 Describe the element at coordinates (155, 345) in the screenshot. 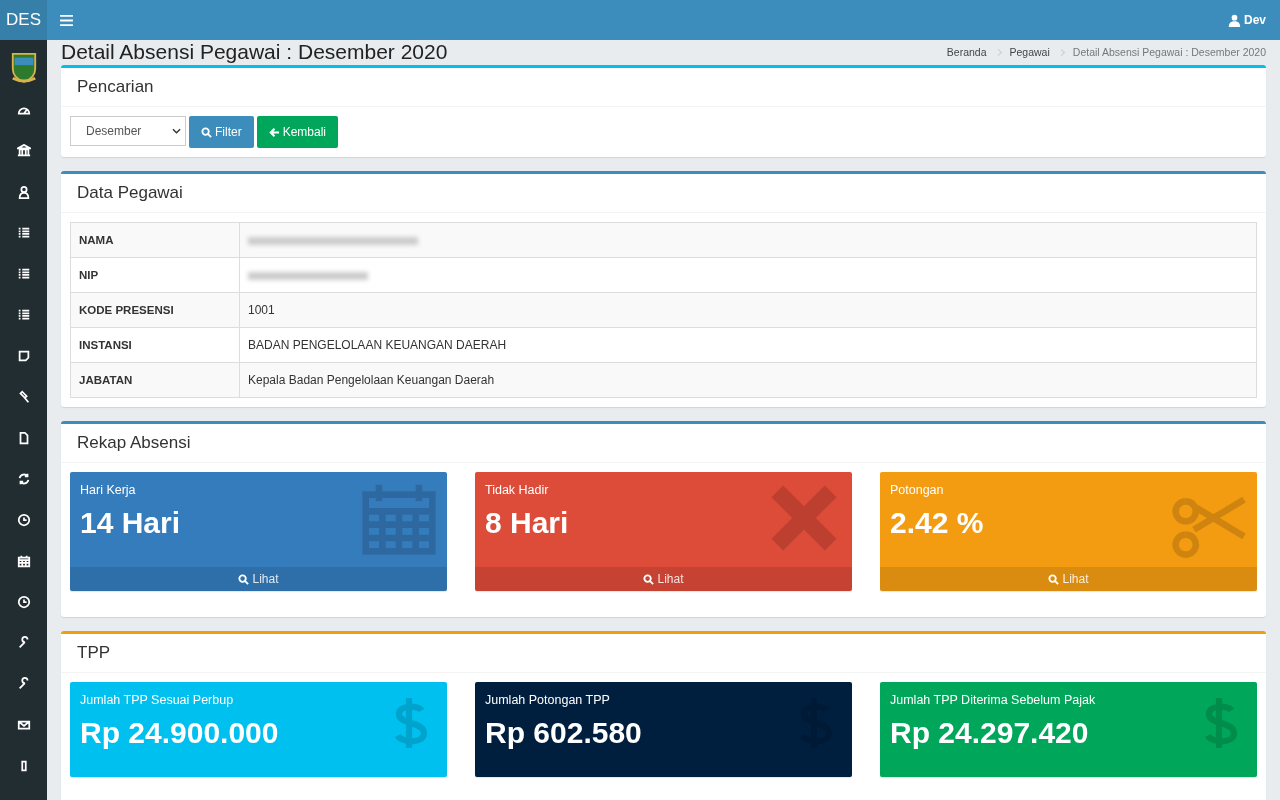

I see `field-label: INSTANSI` at that location.